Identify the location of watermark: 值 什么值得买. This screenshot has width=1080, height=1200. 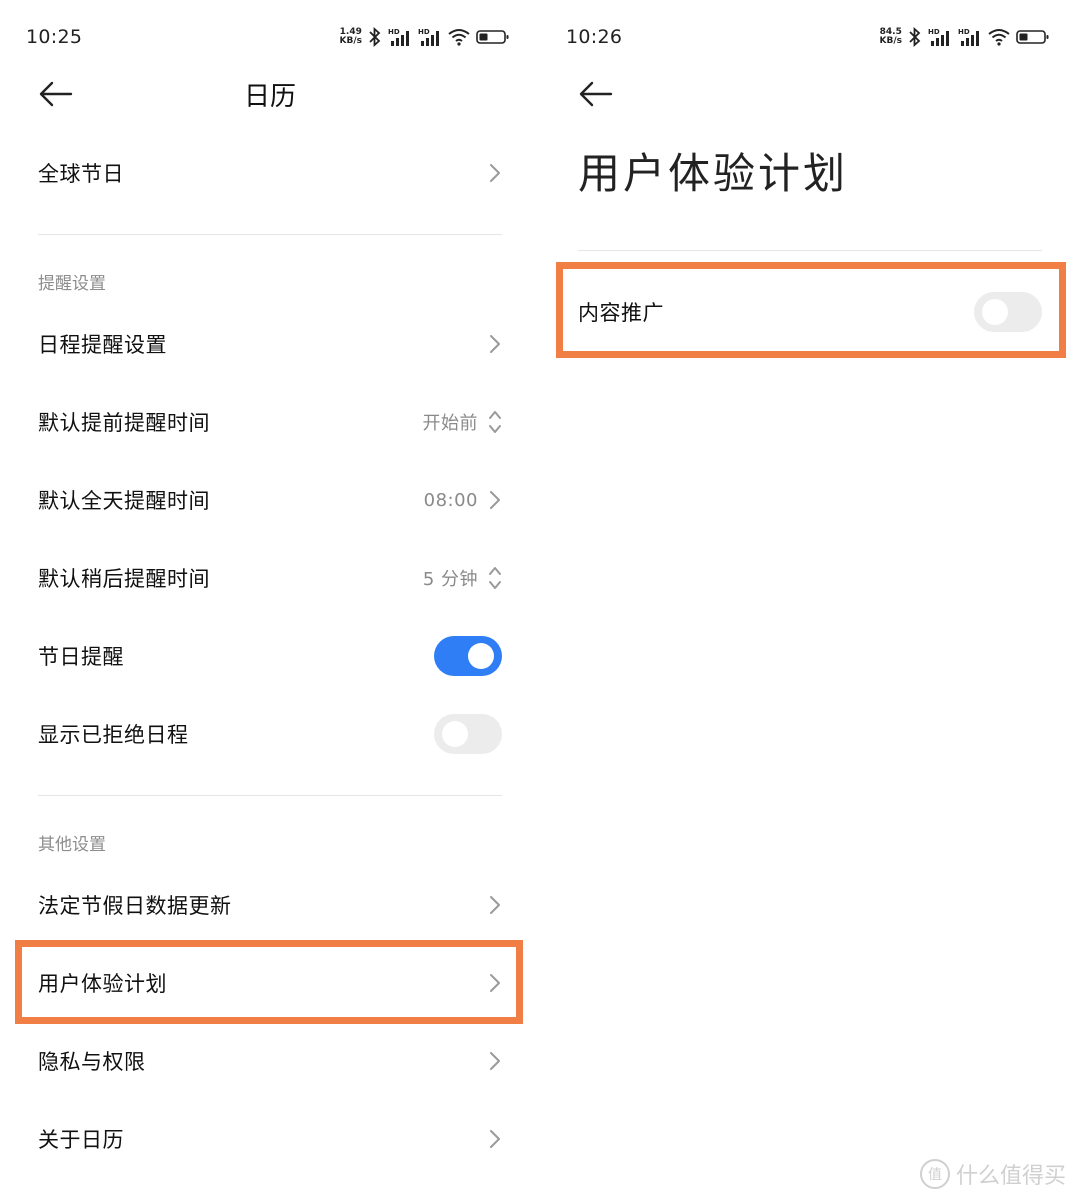
(992, 1174).